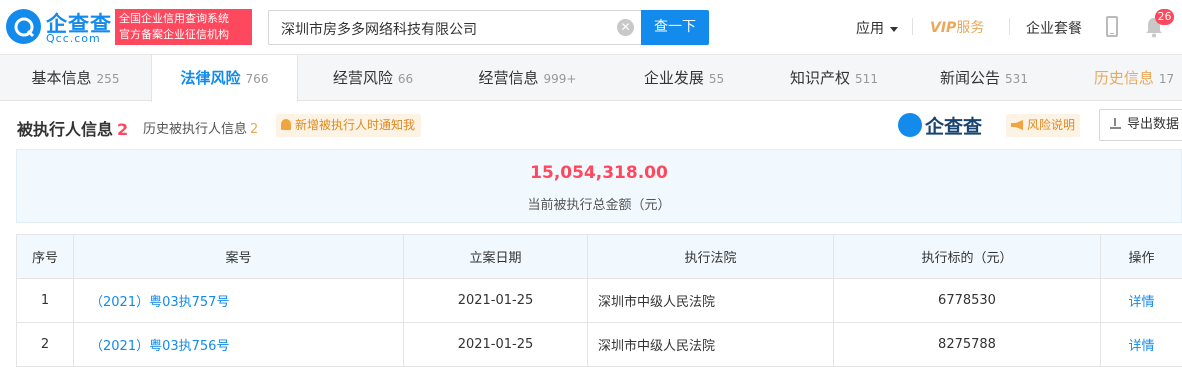 This screenshot has width=1182, height=367. I want to click on clear-icon: ✕, so click(625, 27).